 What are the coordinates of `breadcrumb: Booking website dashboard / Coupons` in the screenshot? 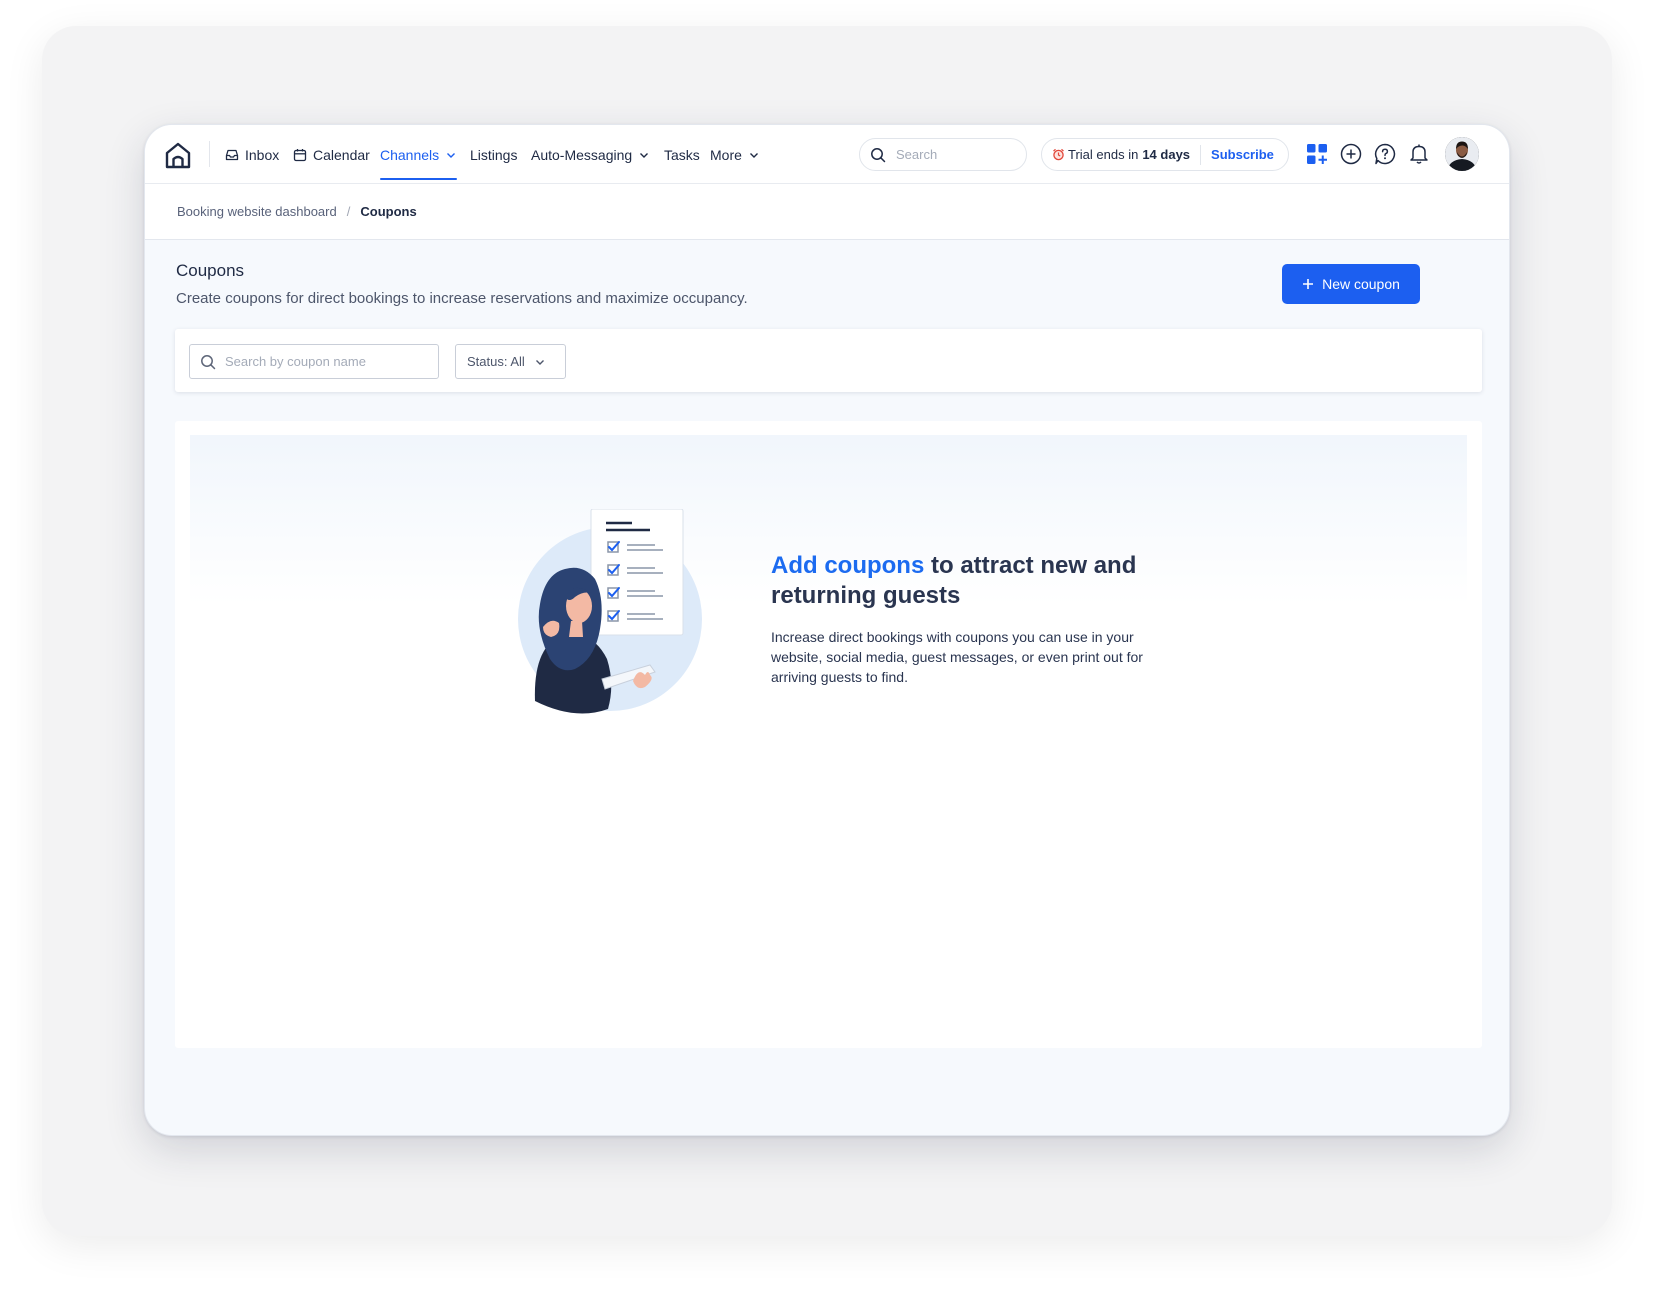 It's located at (827, 212).